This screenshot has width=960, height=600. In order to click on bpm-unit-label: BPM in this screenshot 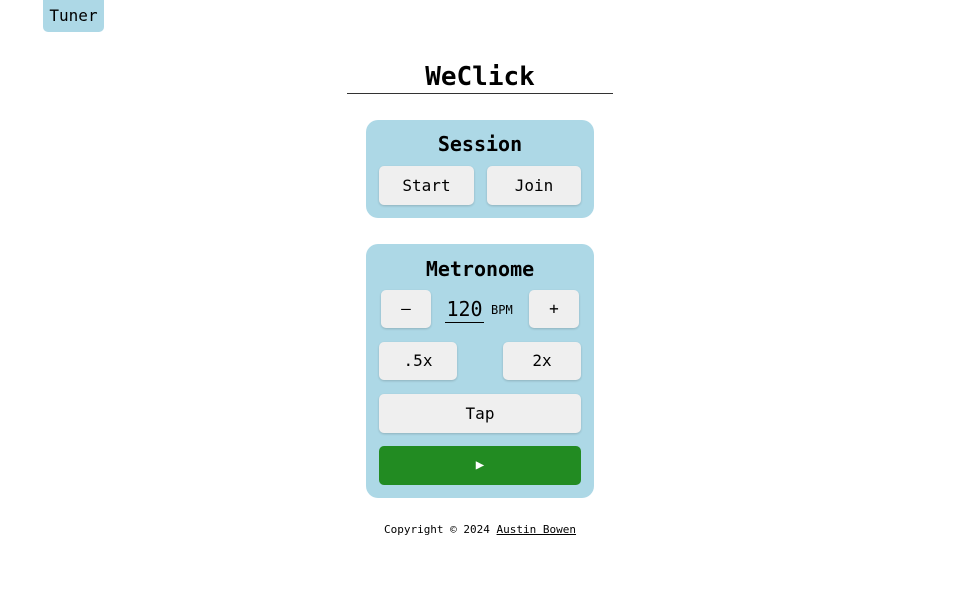, I will do `click(502, 310)`.